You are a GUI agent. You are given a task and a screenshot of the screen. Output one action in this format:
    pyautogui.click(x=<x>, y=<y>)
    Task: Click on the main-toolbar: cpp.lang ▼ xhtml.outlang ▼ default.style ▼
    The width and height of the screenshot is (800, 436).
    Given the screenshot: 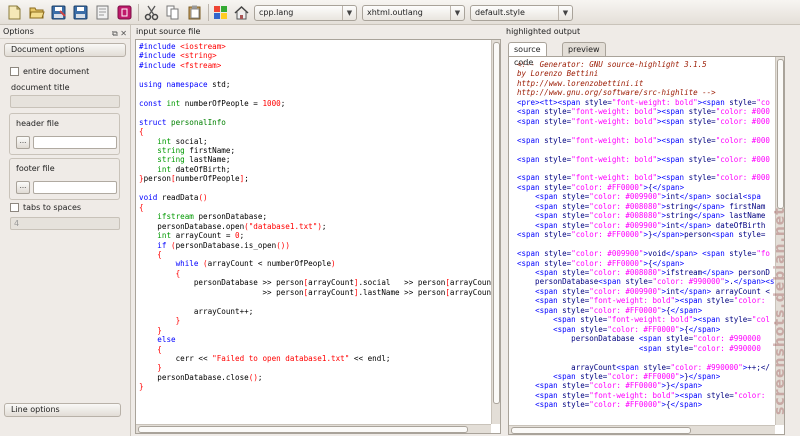 What is the action you would take?
    pyautogui.click(x=400, y=12)
    